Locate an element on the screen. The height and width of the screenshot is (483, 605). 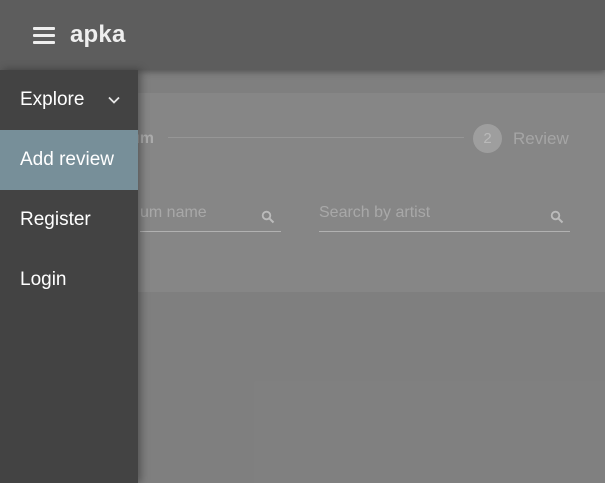
drawer-item-add-review: Add review is located at coordinates (69, 160).